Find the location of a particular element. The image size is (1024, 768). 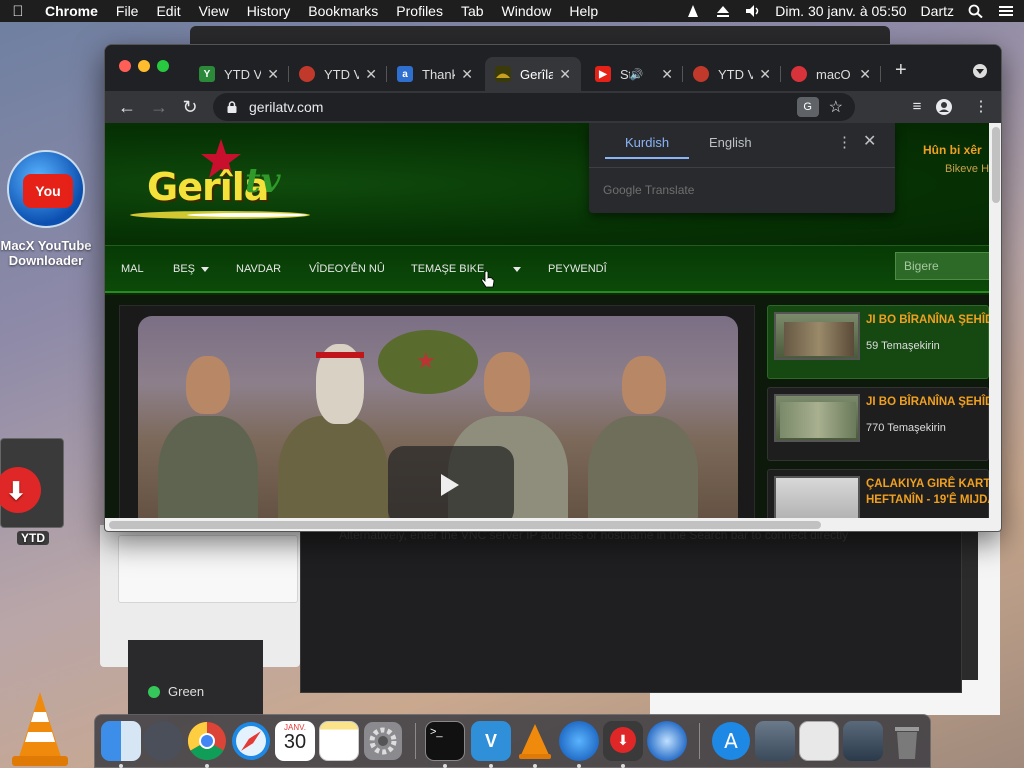

nav-temase-bike: TEMAŞE BIKE is located at coordinates (447, 269).